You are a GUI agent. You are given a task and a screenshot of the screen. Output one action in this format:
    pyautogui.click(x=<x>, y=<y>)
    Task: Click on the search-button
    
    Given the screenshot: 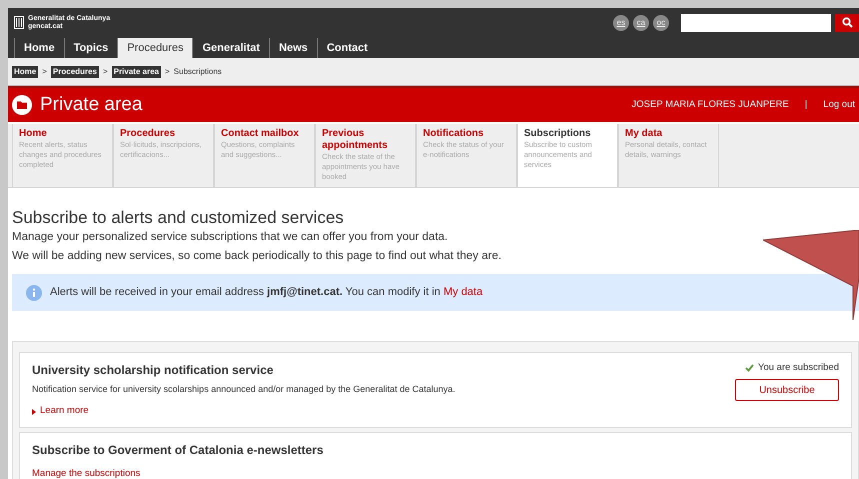 What is the action you would take?
    pyautogui.click(x=847, y=23)
    